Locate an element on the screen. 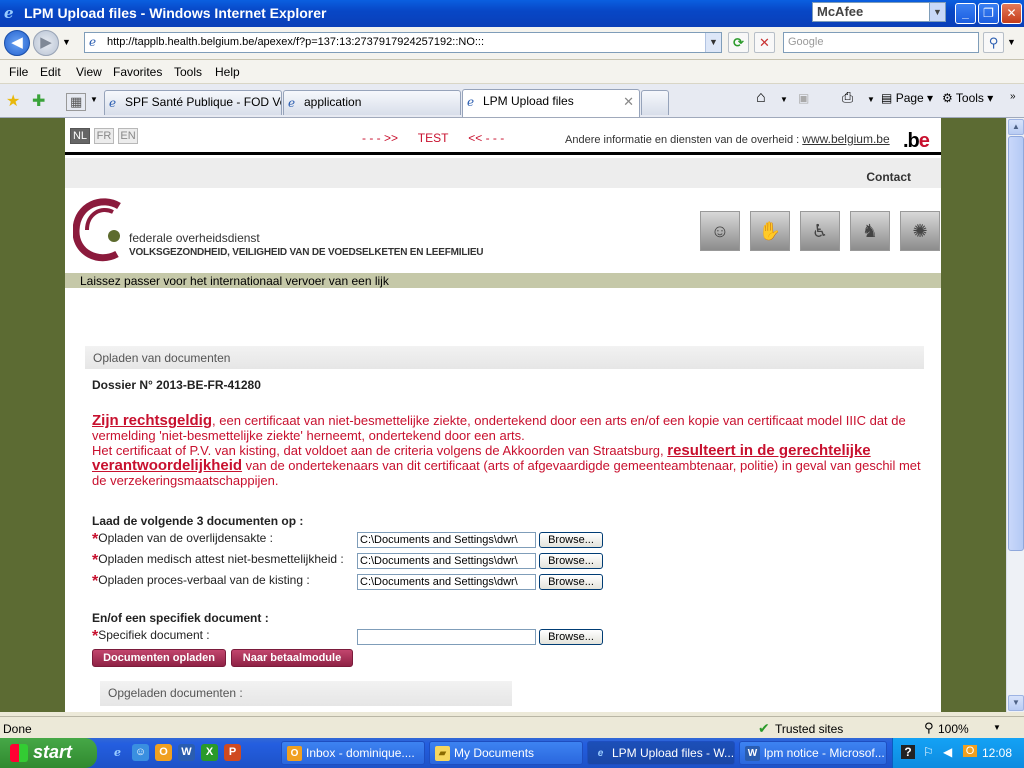  lang-en: EN is located at coordinates (128, 136).